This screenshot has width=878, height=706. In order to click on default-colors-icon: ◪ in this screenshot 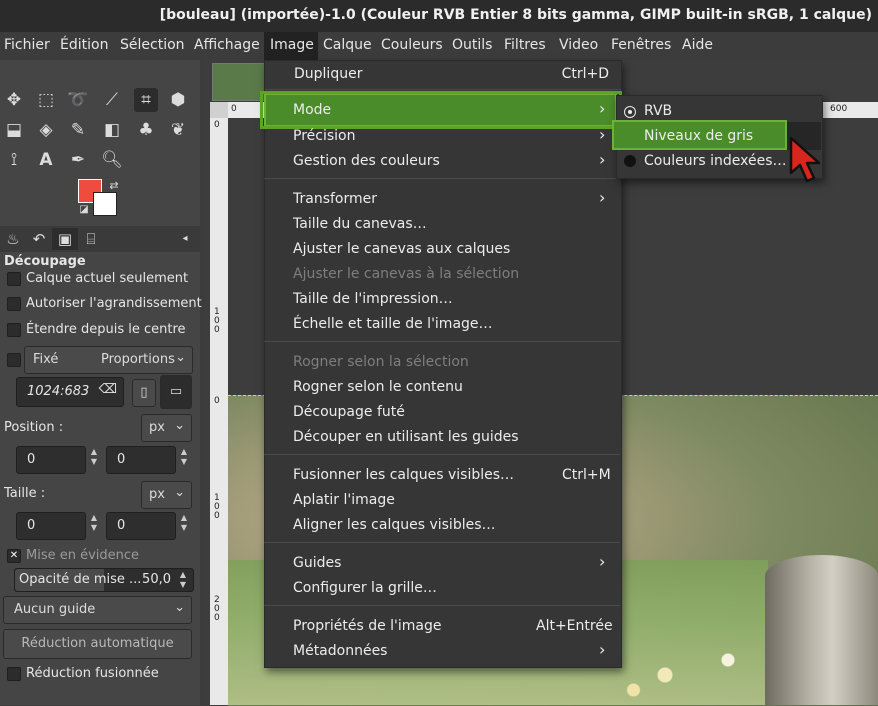, I will do `click(84, 210)`.